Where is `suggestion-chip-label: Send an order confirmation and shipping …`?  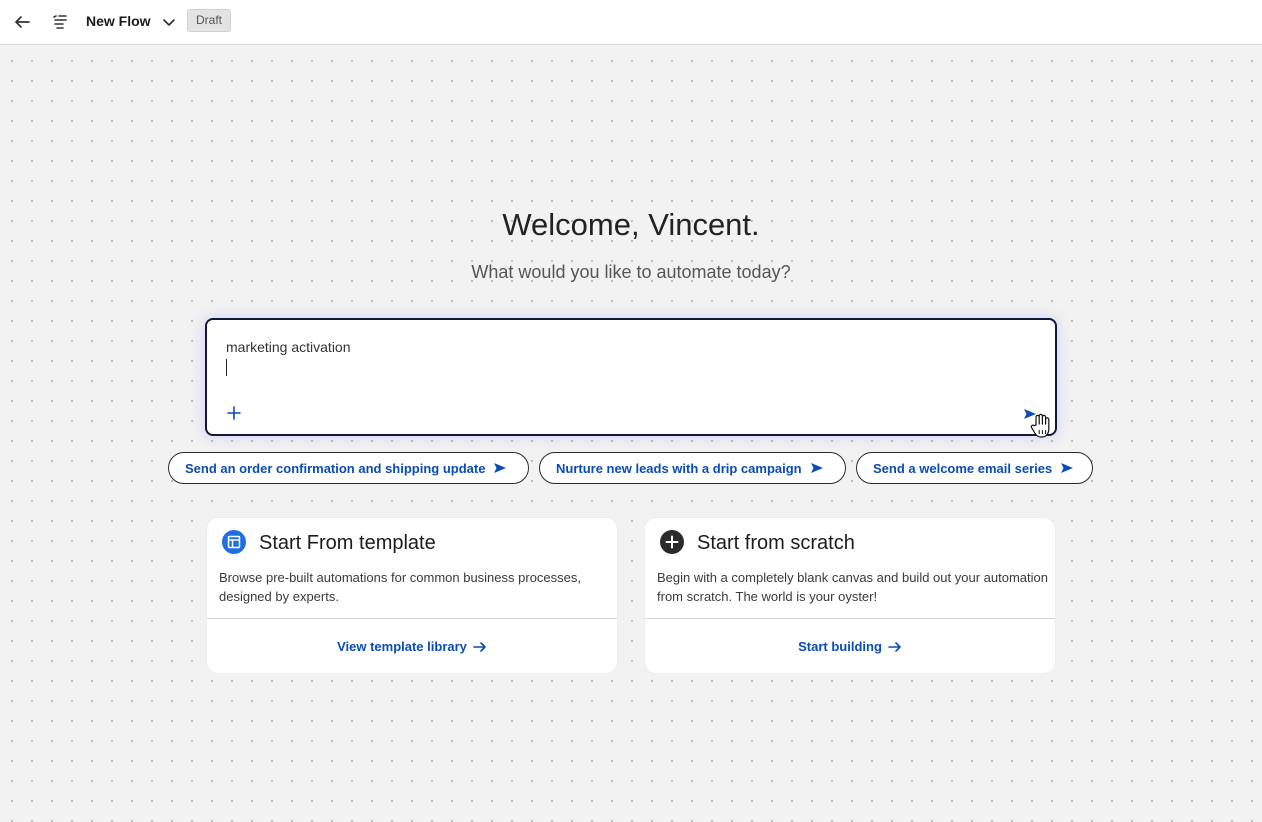 suggestion-chip-label: Send an order confirmation and shipping … is located at coordinates (335, 468).